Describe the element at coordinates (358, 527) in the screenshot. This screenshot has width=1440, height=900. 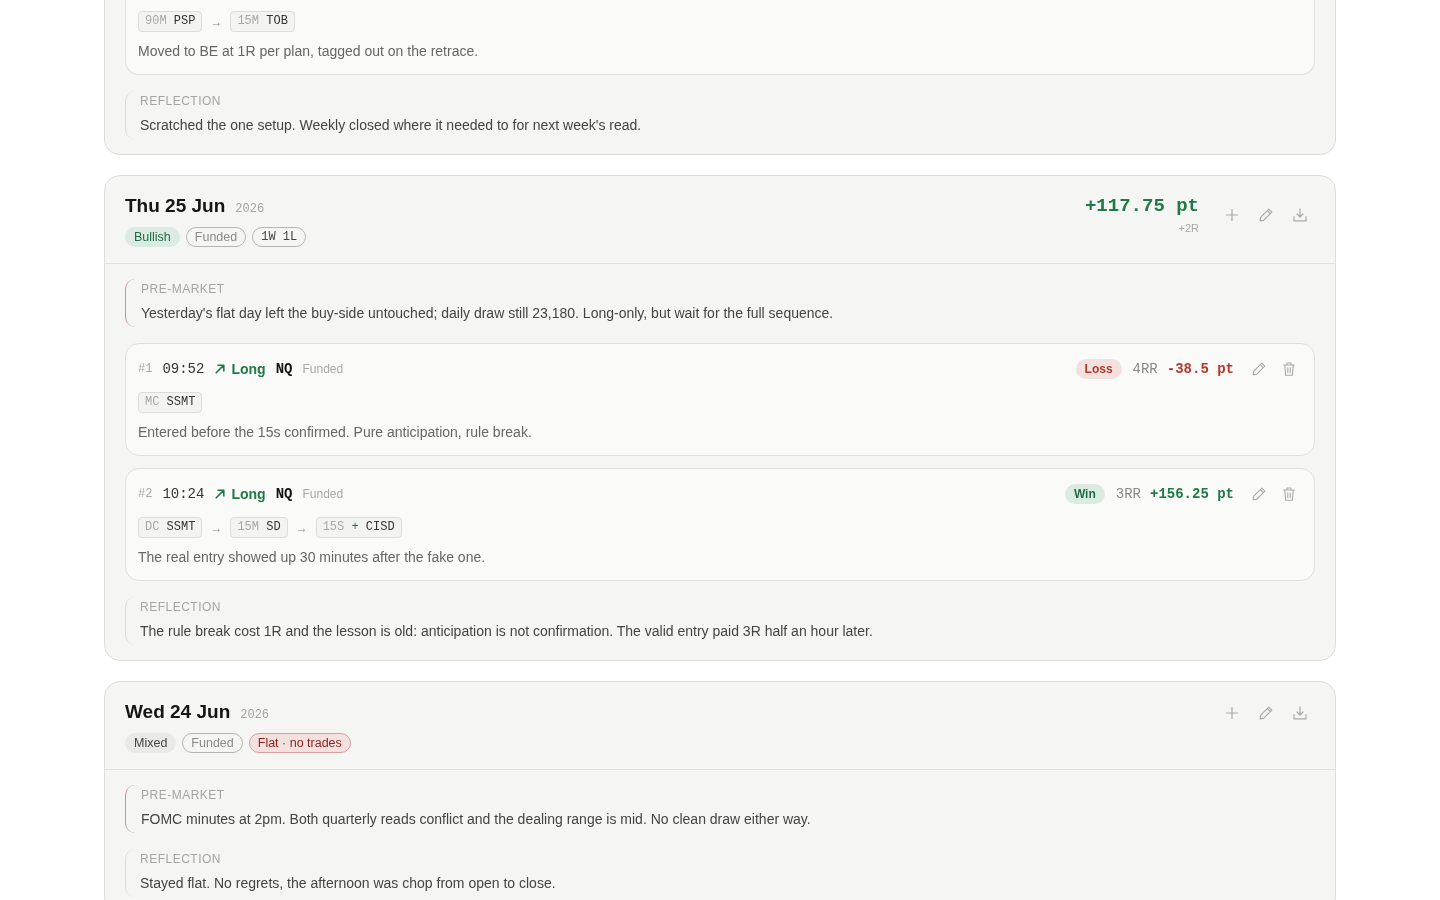
I see `setup-chip: 15S + CISD` at that location.